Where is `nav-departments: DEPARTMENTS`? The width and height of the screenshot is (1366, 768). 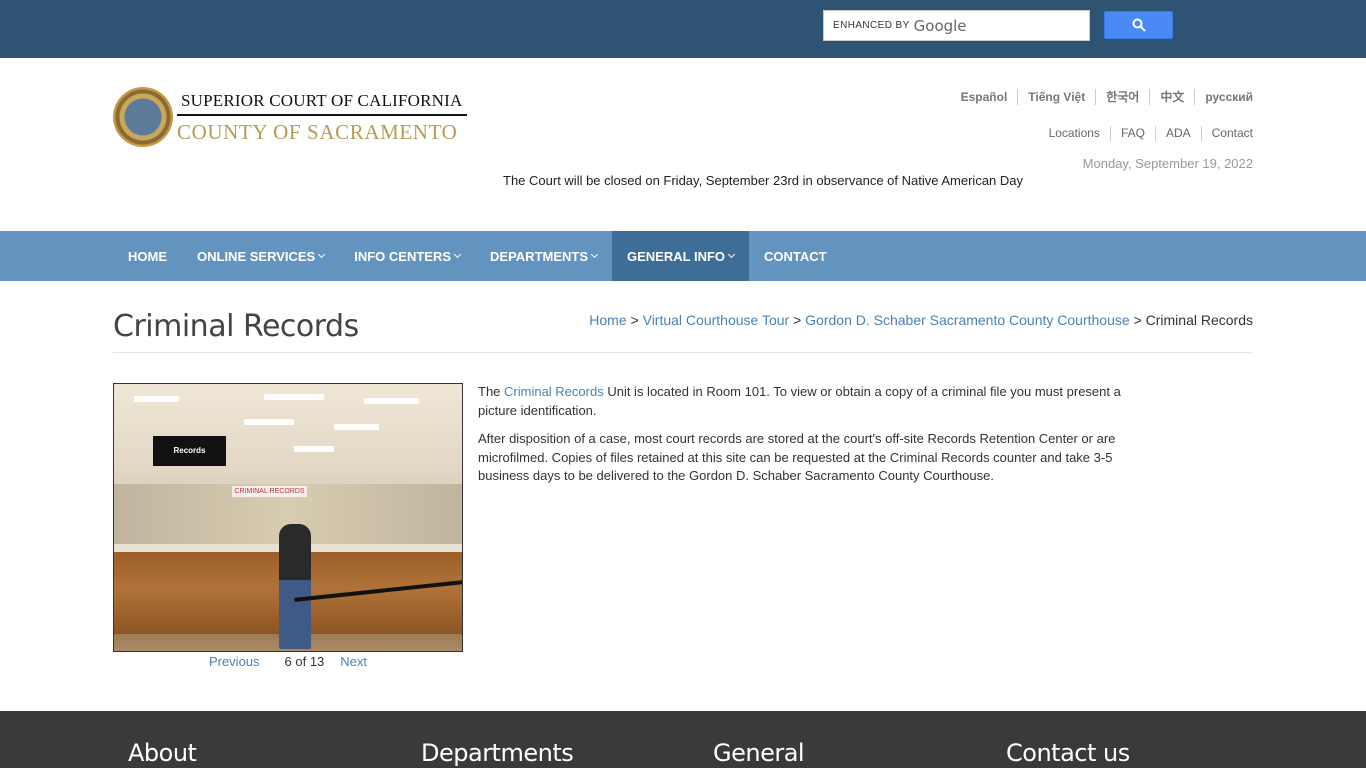
nav-departments: DEPARTMENTS is located at coordinates (543, 256).